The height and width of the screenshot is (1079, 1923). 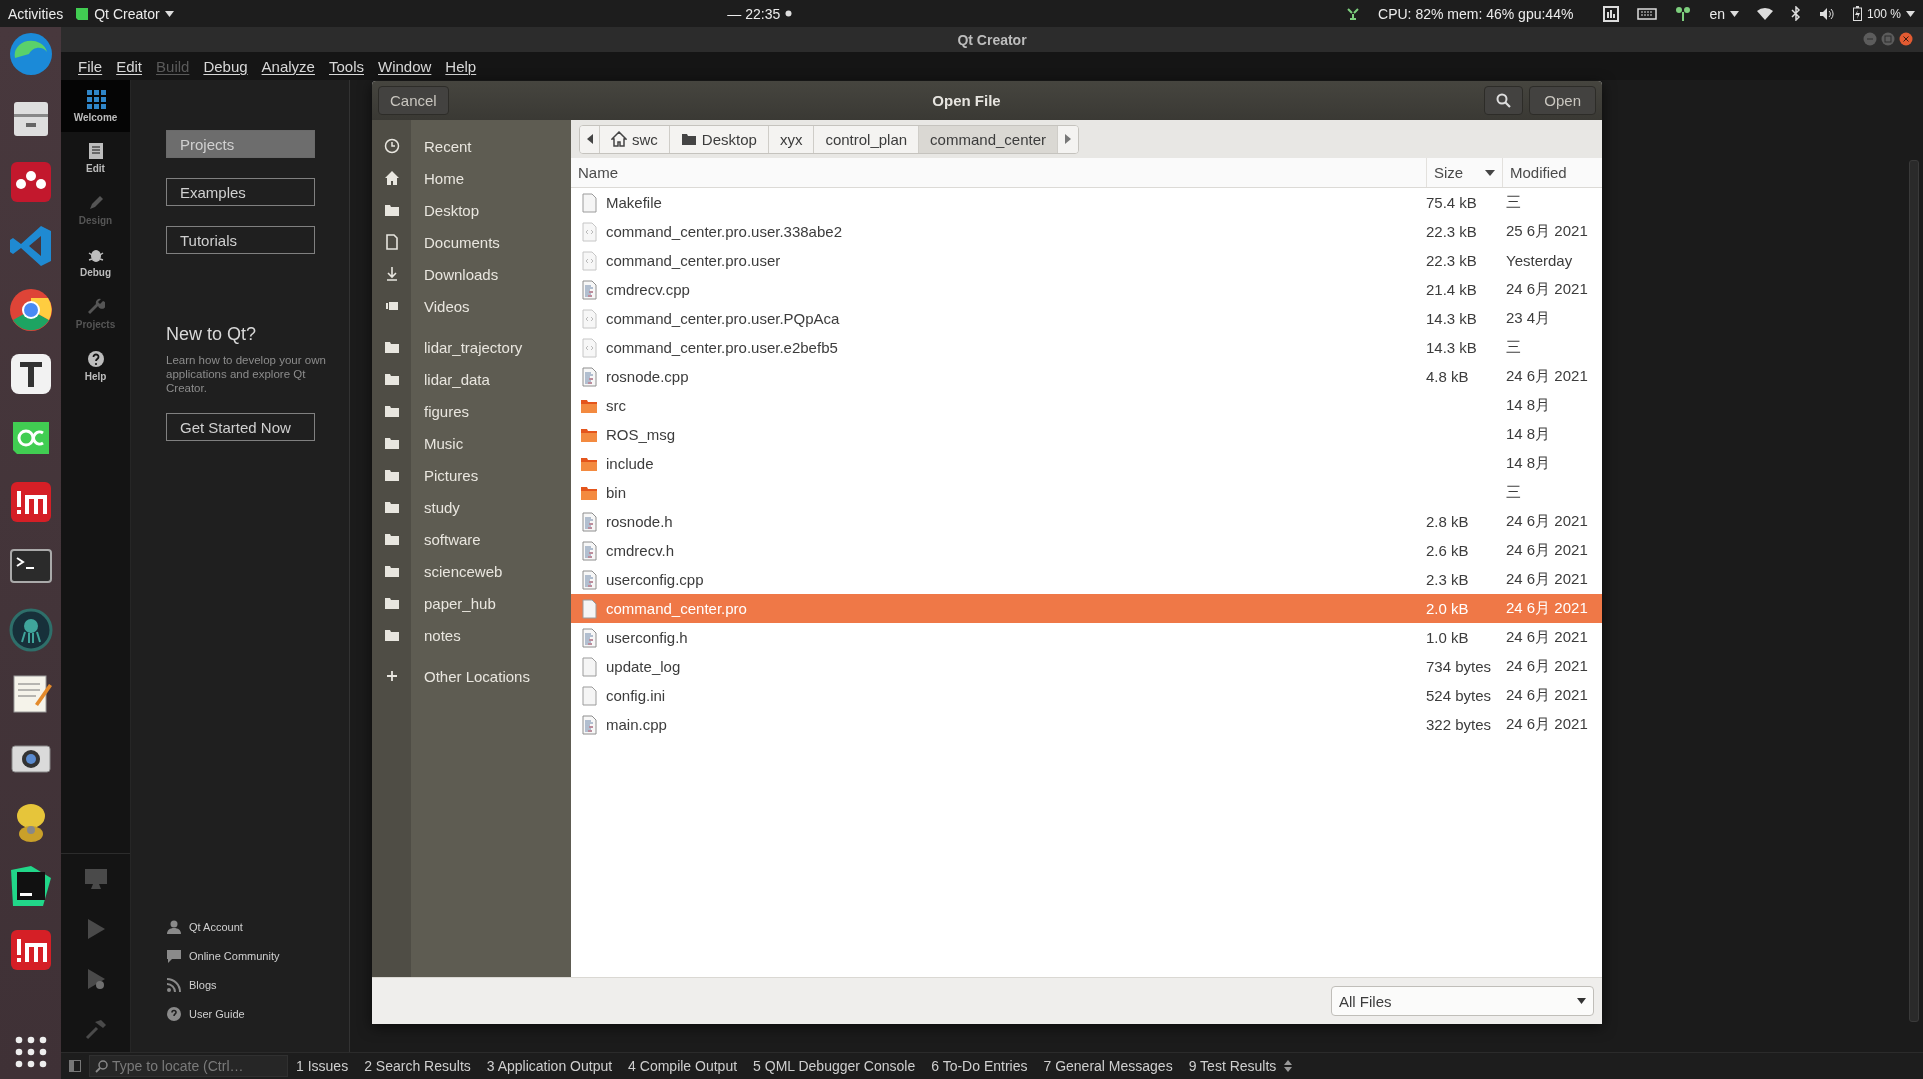 I want to click on place-item: lidar_trajectory, so click(x=471, y=347).